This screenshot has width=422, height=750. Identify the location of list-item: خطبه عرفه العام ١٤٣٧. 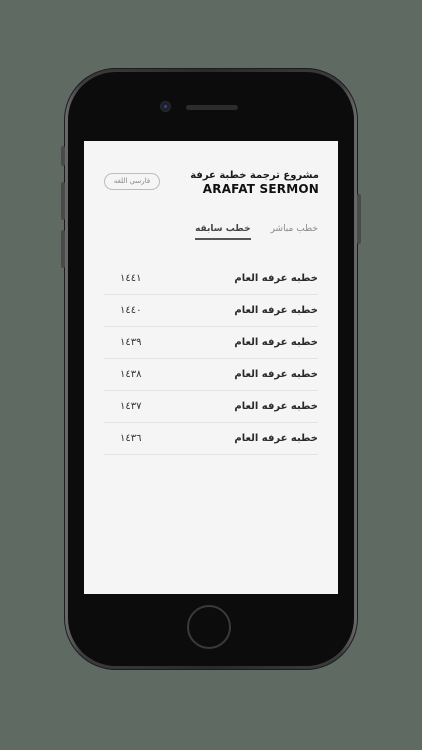
(211, 407).